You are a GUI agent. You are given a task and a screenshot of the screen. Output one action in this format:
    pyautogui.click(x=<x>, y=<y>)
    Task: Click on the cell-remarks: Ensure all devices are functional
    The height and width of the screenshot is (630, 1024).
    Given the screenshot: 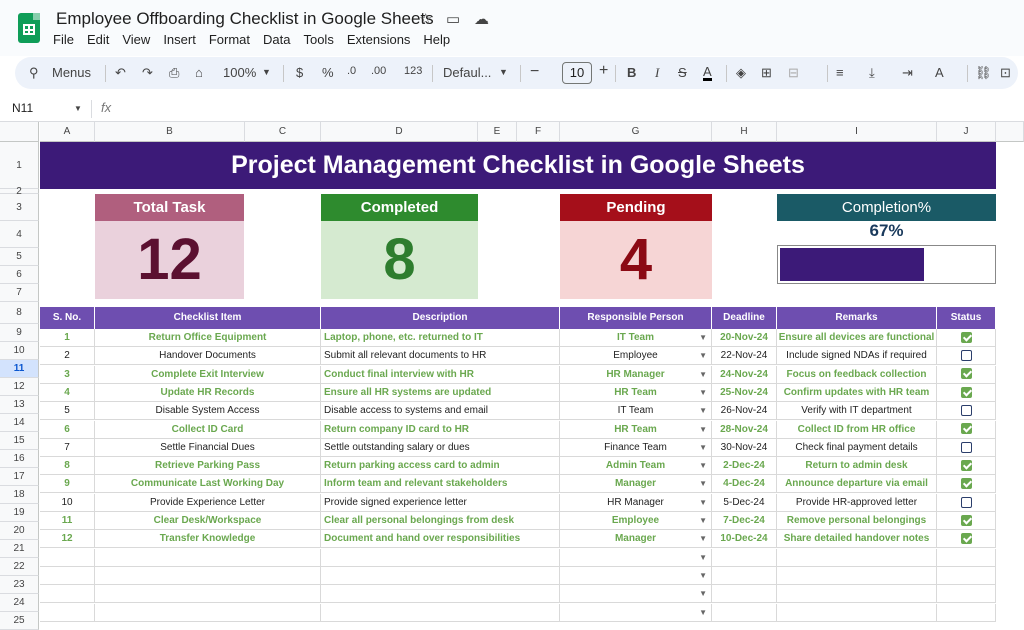 What is the action you would take?
    pyautogui.click(x=857, y=338)
    